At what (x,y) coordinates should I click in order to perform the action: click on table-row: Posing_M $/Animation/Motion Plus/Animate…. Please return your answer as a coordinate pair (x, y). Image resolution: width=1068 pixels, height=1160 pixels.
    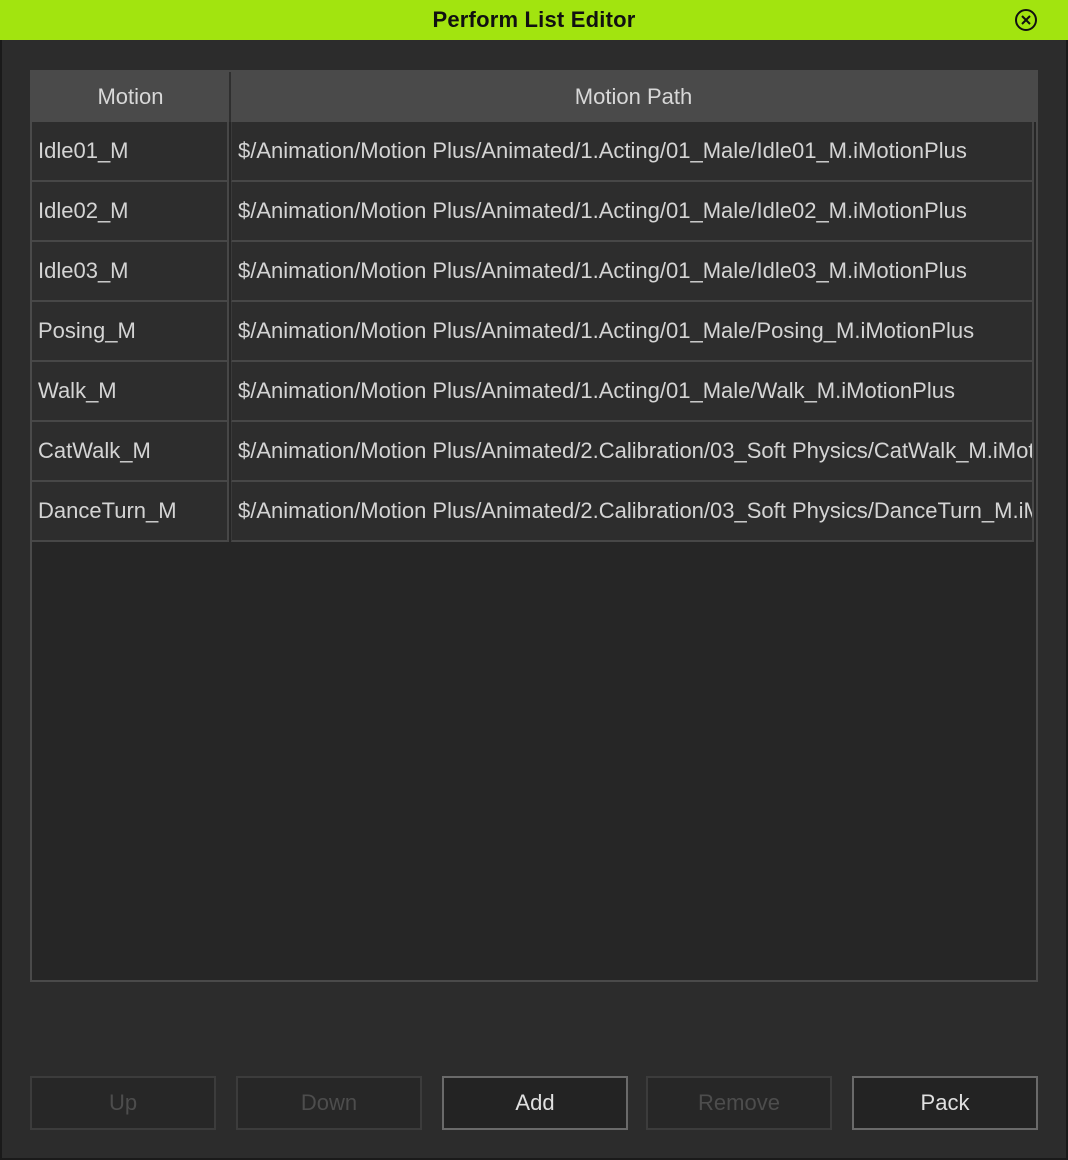
    Looking at the image, I should click on (534, 332).